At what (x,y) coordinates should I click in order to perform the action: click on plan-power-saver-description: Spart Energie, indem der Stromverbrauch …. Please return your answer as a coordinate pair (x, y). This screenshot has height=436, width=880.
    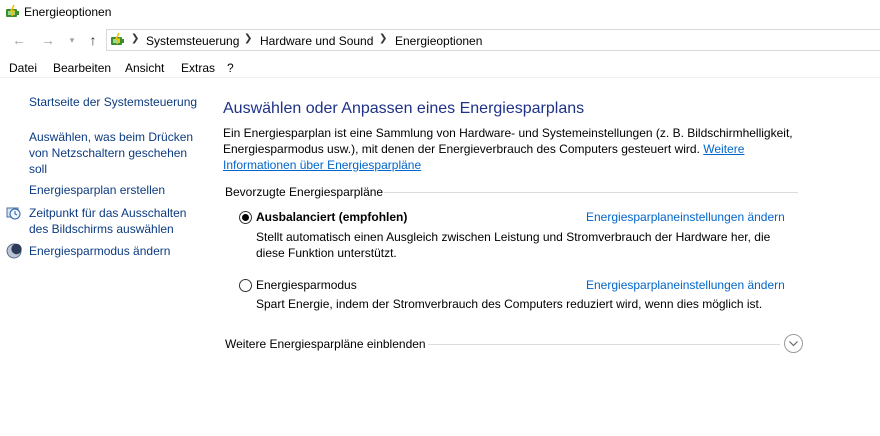
    Looking at the image, I should click on (509, 304).